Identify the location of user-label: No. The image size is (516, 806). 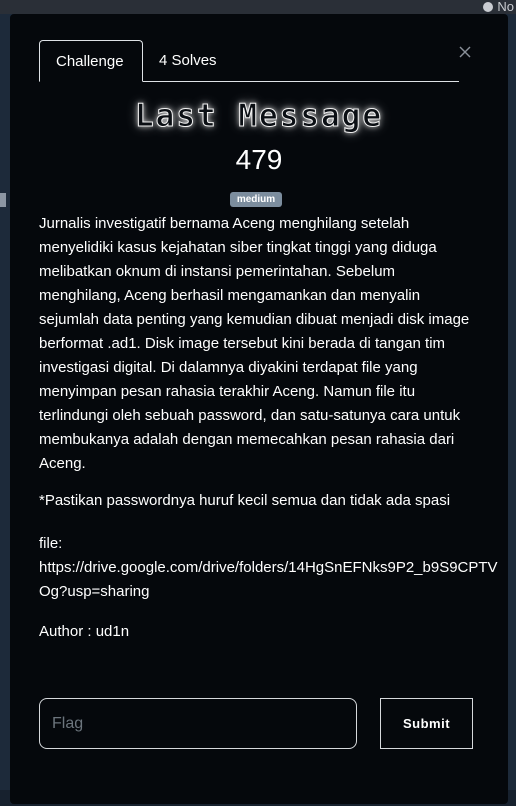
(505, 7).